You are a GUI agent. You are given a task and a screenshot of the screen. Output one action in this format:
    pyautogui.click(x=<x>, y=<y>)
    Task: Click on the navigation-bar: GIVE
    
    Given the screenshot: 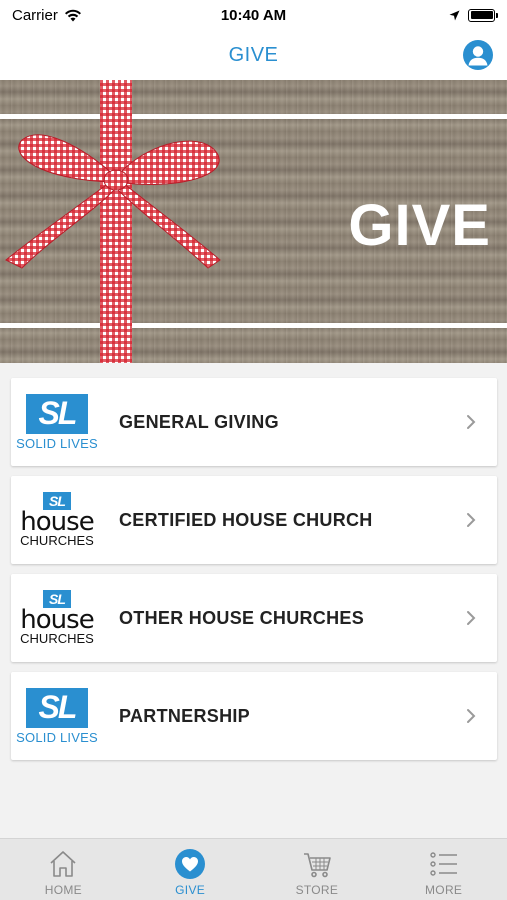 What is the action you would take?
    pyautogui.click(x=253, y=55)
    